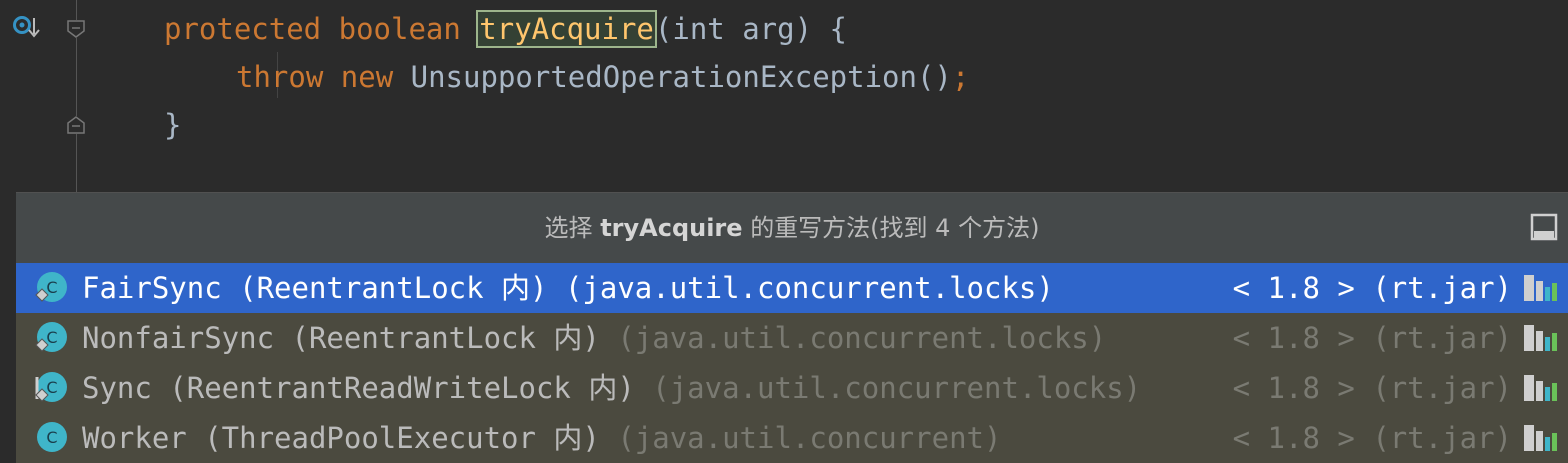 The image size is (1568, 463). Describe the element at coordinates (26, 28) in the screenshot. I see `override-method-icon` at that location.